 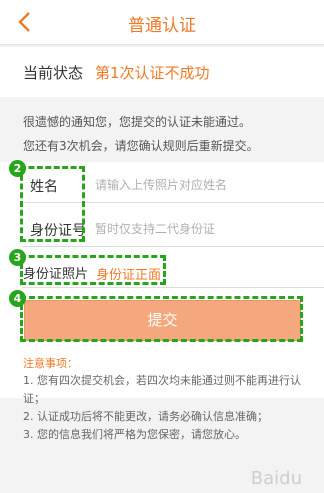 I want to click on notice-line-1: 很遗憾的通知您，您提交的认证未能通过。, so click(x=137, y=122).